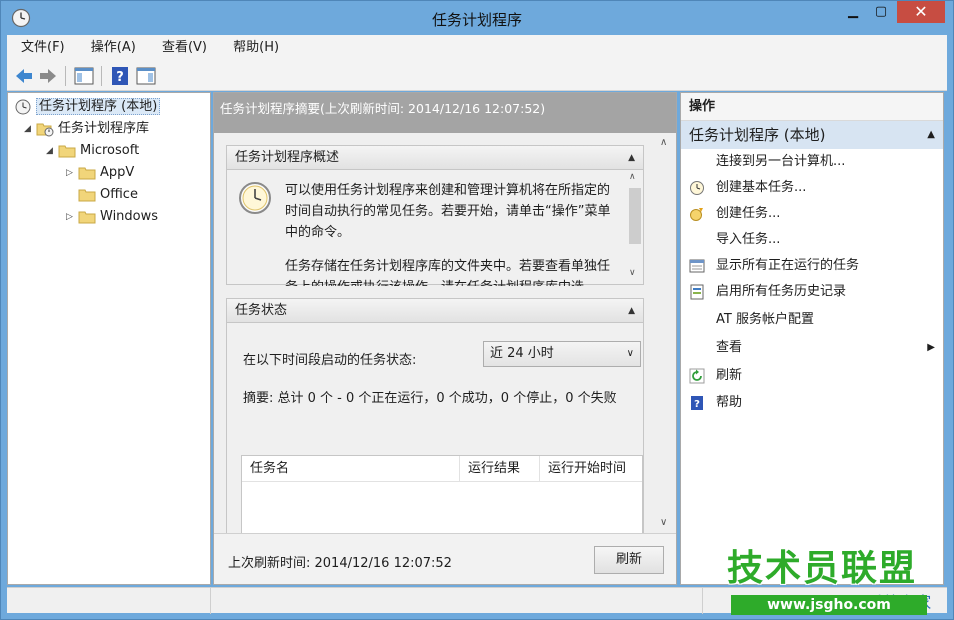 Image resolution: width=954 pixels, height=620 pixels. I want to click on section-title: 任务状态, so click(261, 310).